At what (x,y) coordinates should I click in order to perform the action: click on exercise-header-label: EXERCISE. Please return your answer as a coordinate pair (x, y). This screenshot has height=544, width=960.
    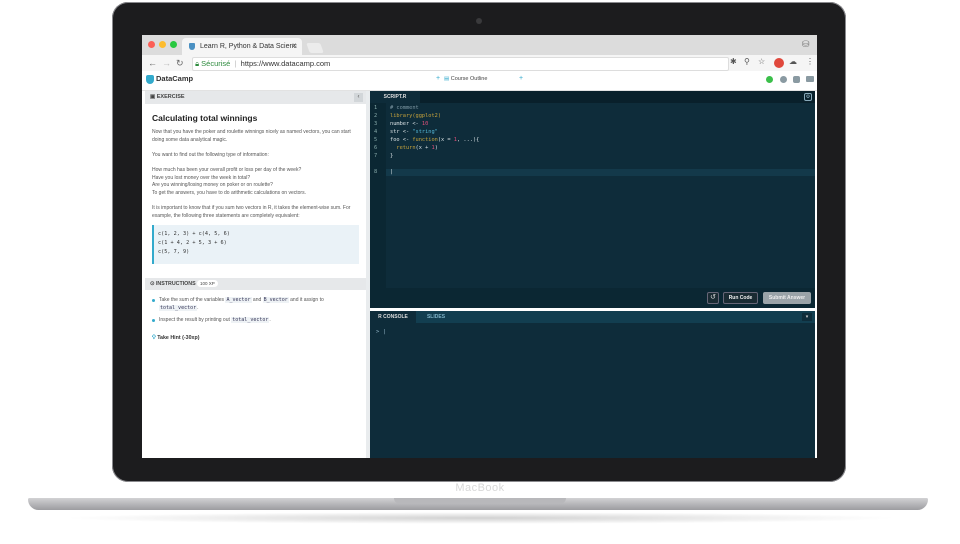
    Looking at the image, I should click on (170, 97).